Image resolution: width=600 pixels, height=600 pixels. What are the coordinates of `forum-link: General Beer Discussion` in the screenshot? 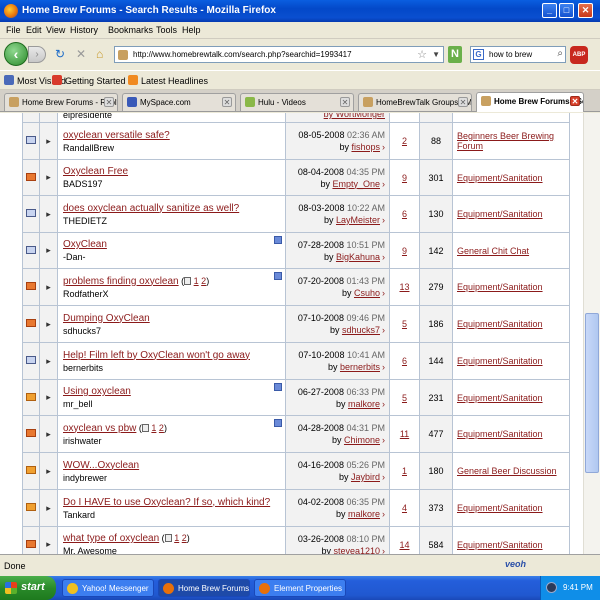 It's located at (507, 471).